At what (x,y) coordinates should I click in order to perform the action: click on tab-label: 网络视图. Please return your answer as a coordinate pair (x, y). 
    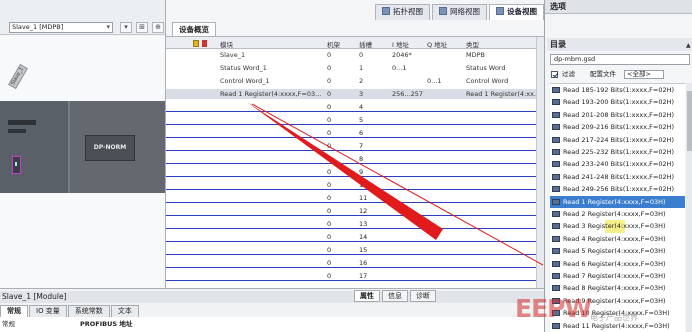
    Looking at the image, I should click on (465, 11).